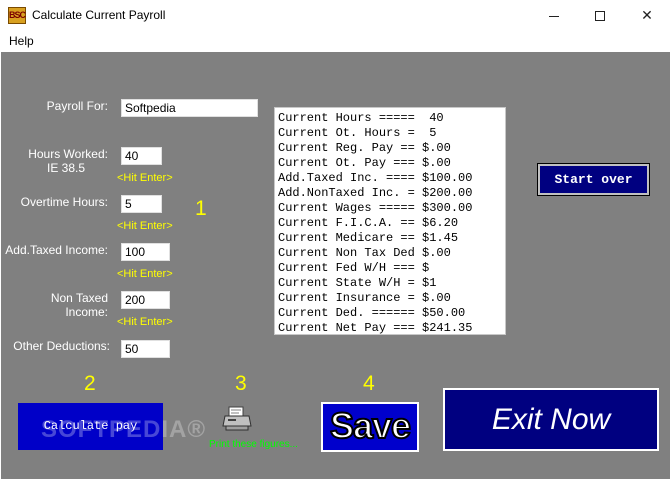 This screenshot has height=480, width=671. I want to click on save-button: Save, so click(370, 427).